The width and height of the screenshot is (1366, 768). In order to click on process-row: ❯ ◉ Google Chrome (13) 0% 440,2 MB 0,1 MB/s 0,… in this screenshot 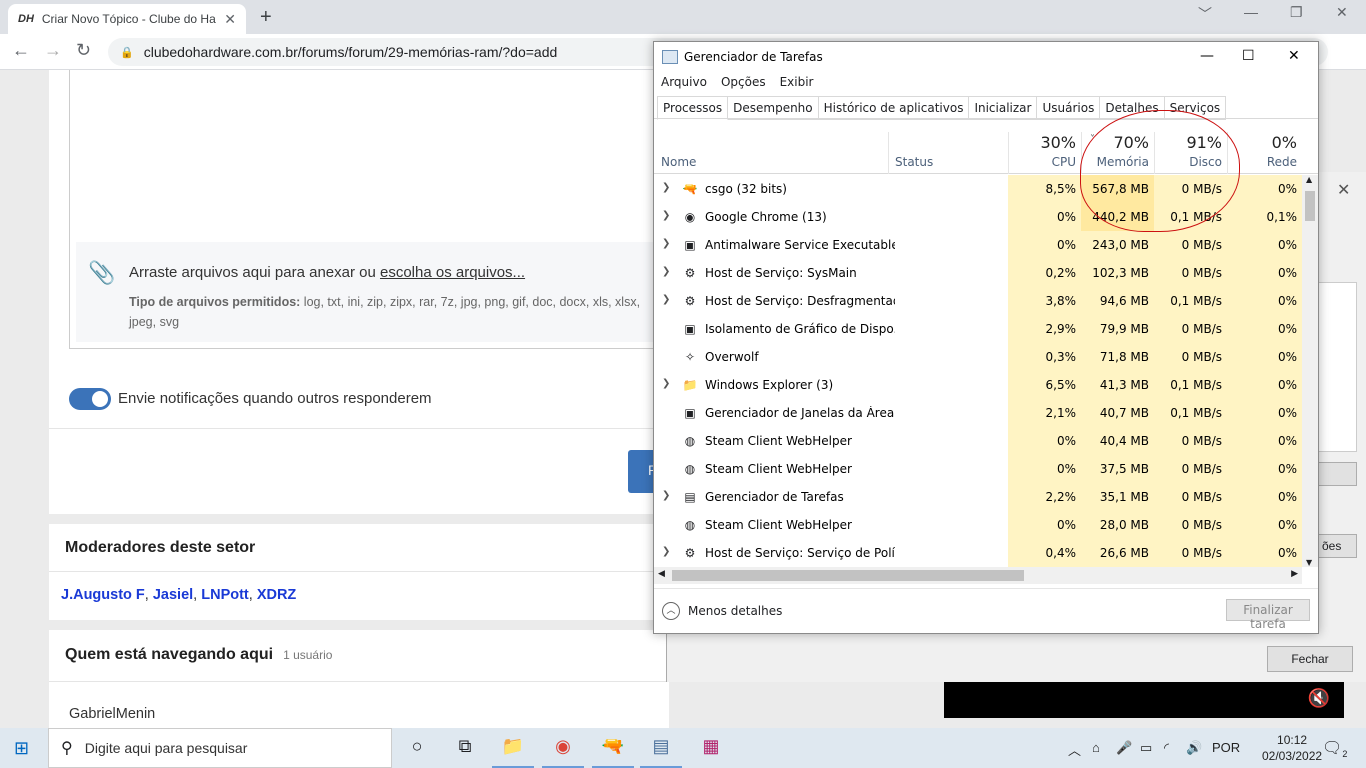, I will do `click(978, 217)`.